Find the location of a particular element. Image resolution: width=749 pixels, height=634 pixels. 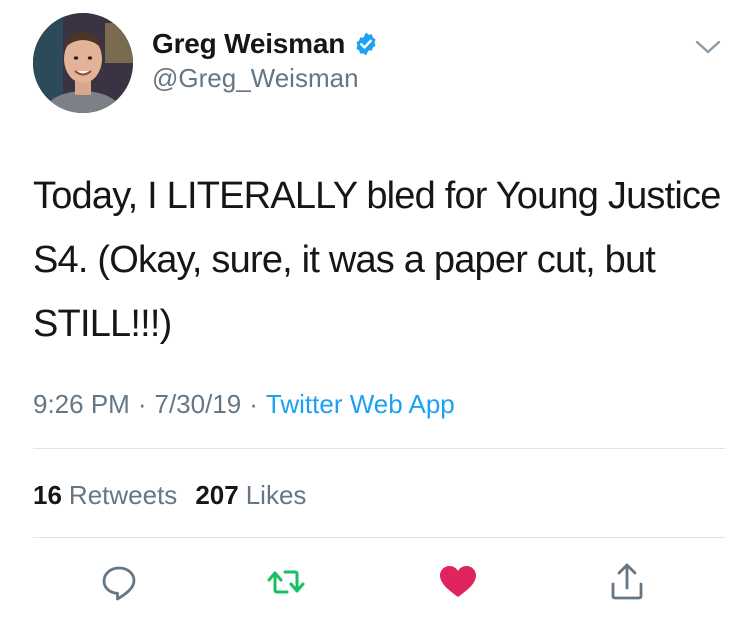

likes-label: Likes is located at coordinates (276, 494).